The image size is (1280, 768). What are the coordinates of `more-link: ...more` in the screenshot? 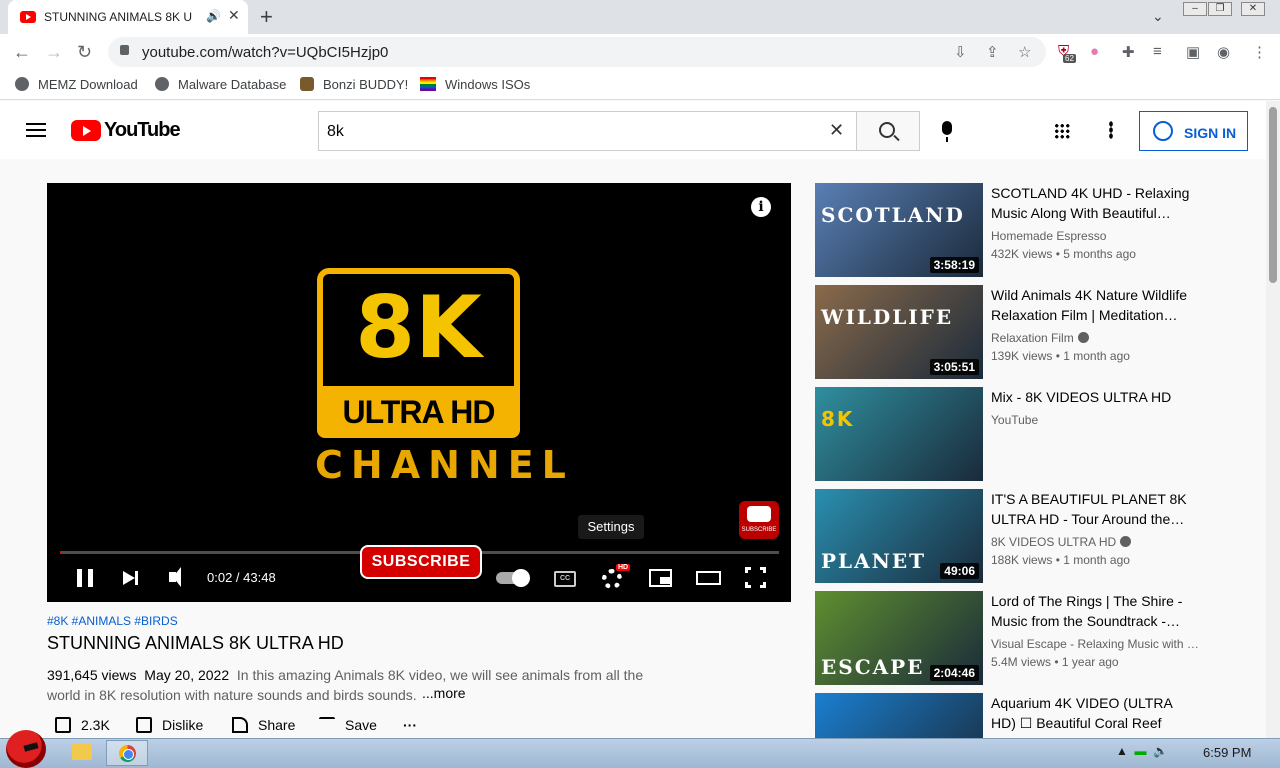 It's located at (444, 693).